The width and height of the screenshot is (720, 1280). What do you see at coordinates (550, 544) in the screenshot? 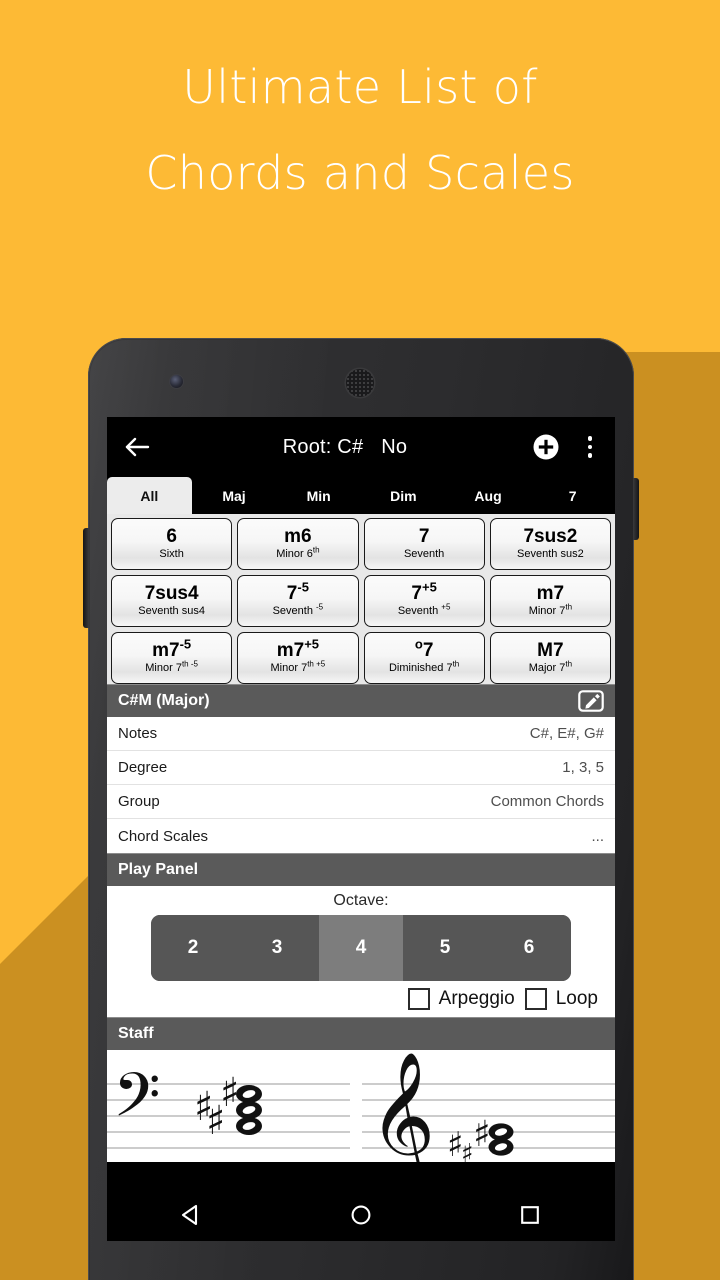
I see `chord-button: 7sus2 Seventh sus2` at bounding box center [550, 544].